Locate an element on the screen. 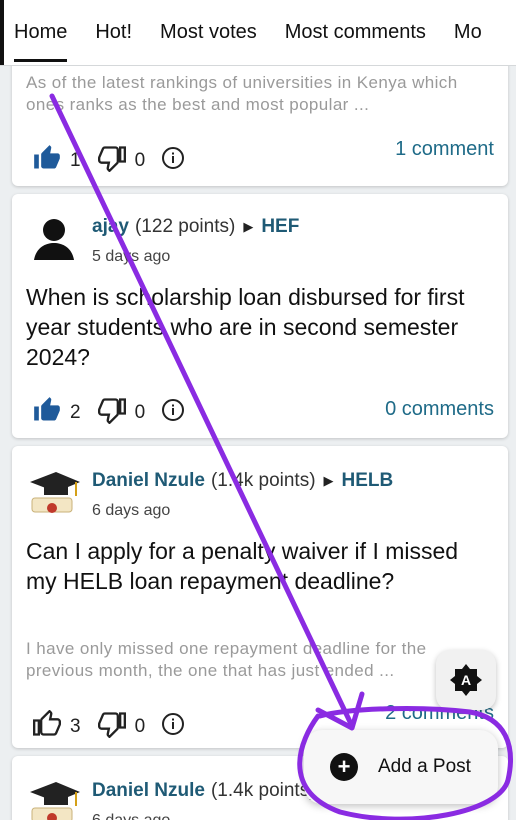  upvote-count: 3 is located at coordinates (75, 726).